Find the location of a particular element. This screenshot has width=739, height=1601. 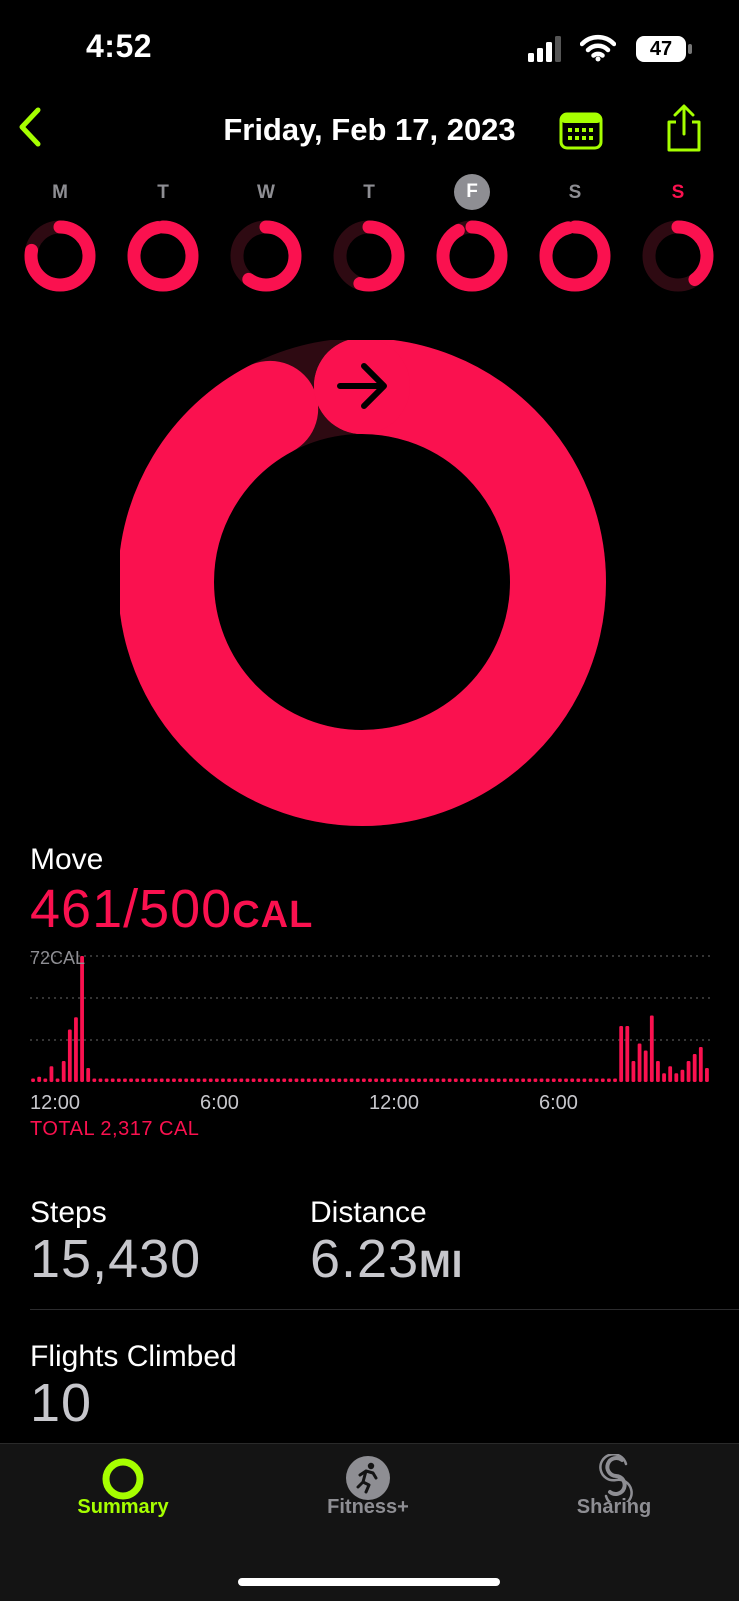

tab-fitness-plus: Fitness+ is located at coordinates (368, 1507).